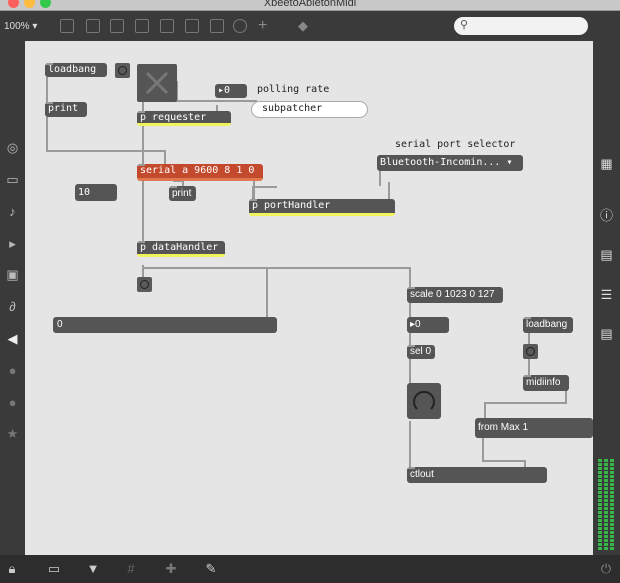 The width and height of the screenshot is (620, 583). Describe the element at coordinates (12, 569) in the screenshot. I see `lock-icon: 🔒︎` at that location.